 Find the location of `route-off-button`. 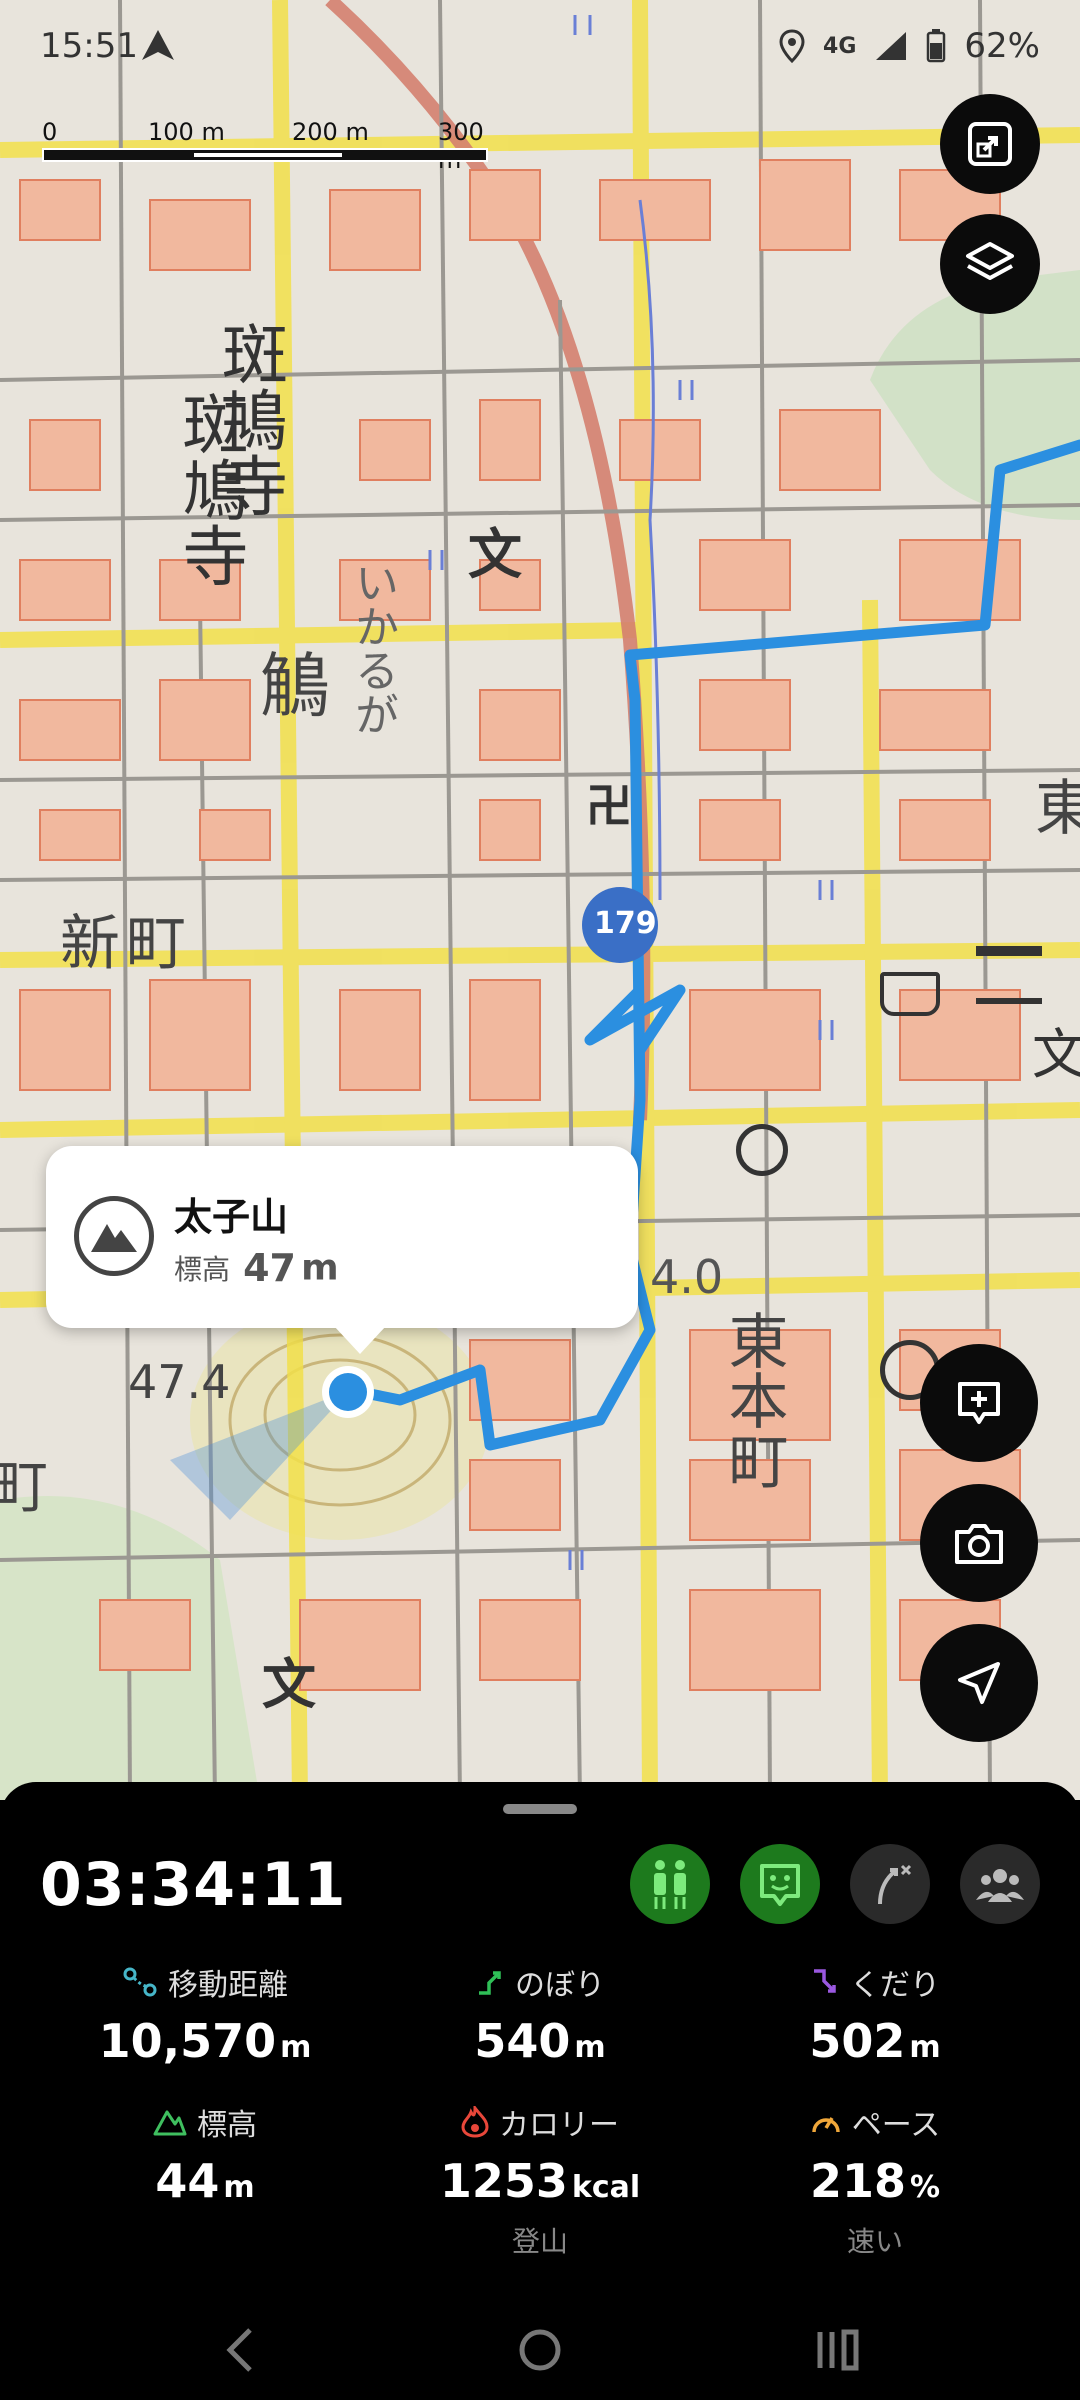

route-off-button is located at coordinates (890, 1884).